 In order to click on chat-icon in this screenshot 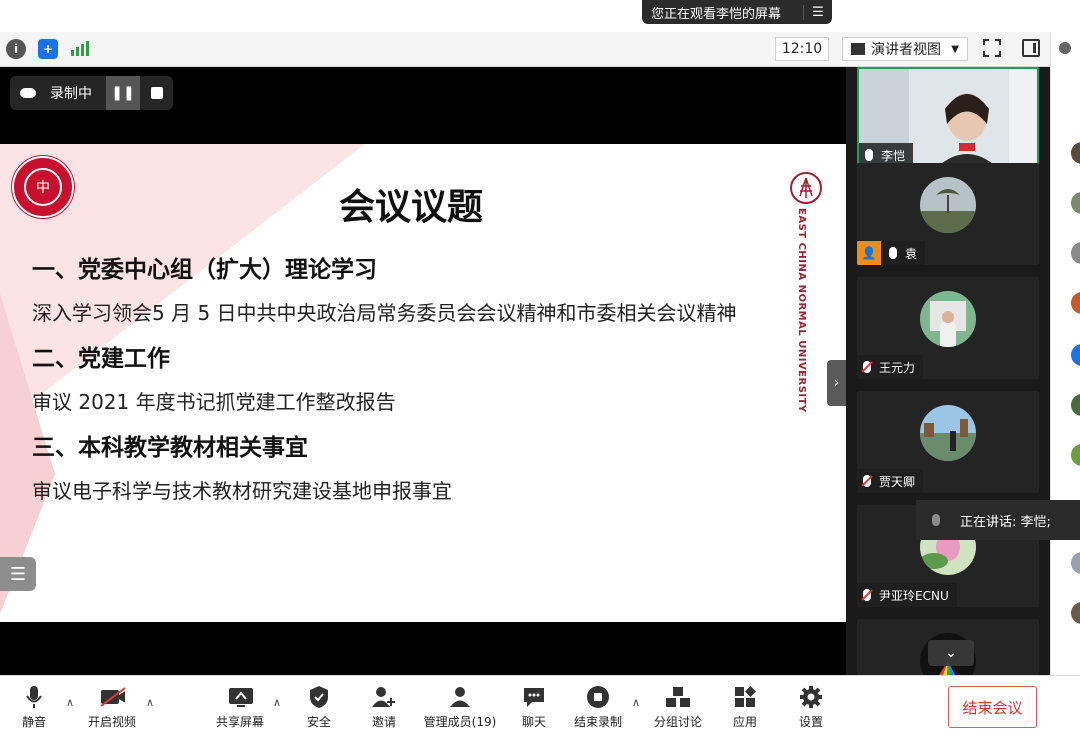, I will do `click(534, 697)`.